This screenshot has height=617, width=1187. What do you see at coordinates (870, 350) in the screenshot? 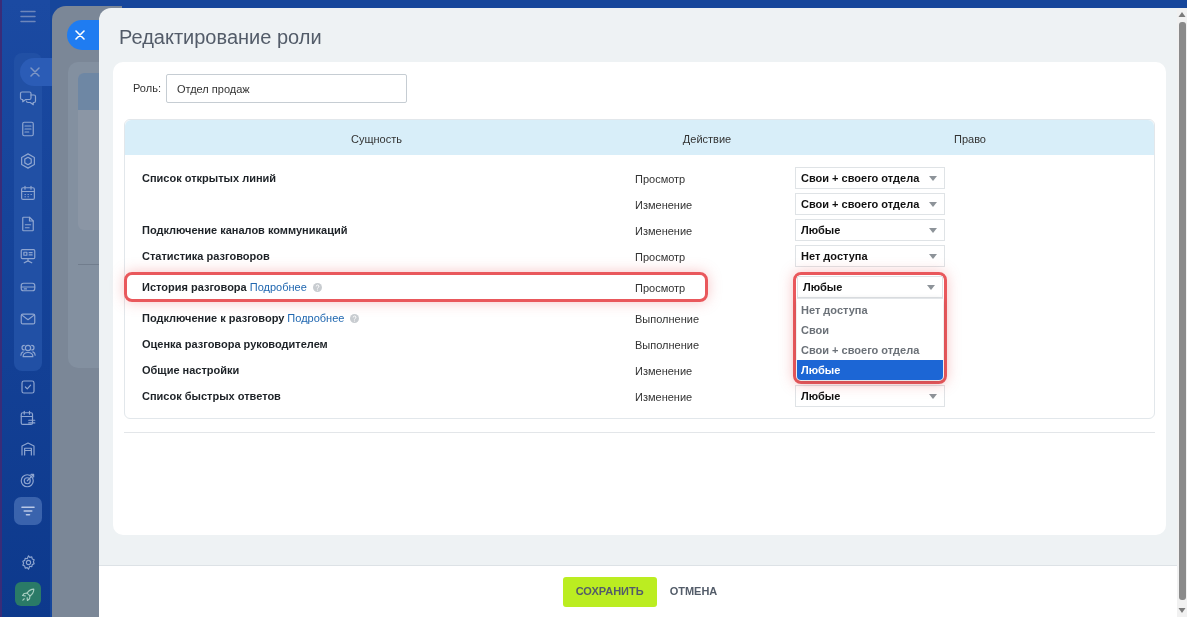
I see `dropdown-option: Свои + своего отдела` at bounding box center [870, 350].